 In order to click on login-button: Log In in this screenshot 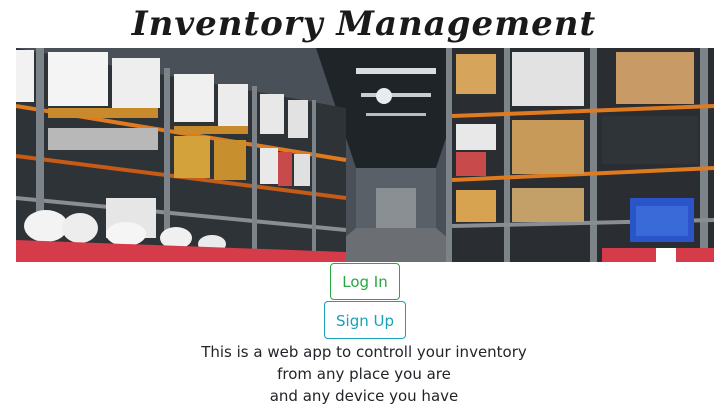, I will do `click(365, 281)`.